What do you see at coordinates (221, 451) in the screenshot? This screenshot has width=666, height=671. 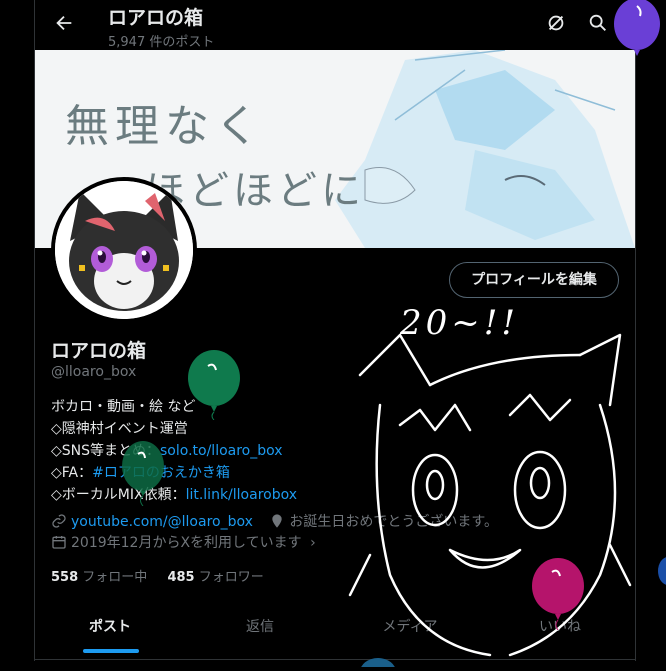 I see `solo-link: solo.to/lloaro_box` at bounding box center [221, 451].